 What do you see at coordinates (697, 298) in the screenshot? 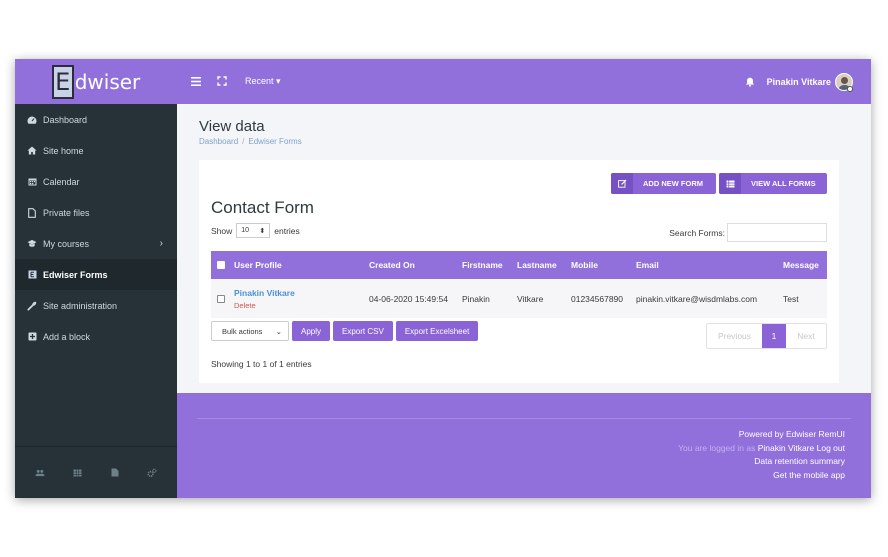
I see `email-cell: pinakin.vitkare@wisdmlabs.com` at bounding box center [697, 298].